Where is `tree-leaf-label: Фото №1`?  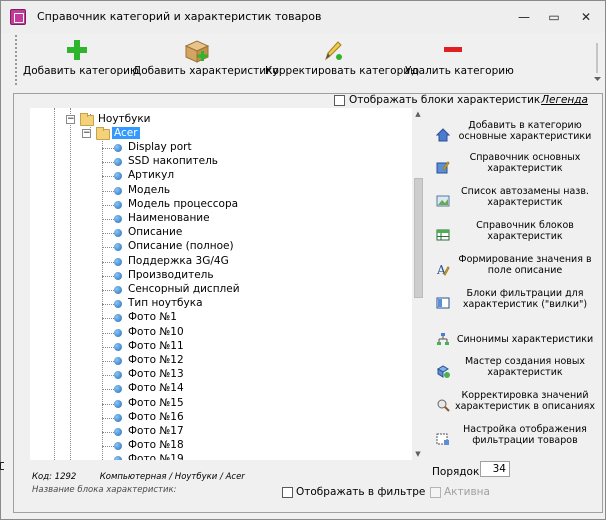
tree-leaf-label: Фото №1 is located at coordinates (152, 317).